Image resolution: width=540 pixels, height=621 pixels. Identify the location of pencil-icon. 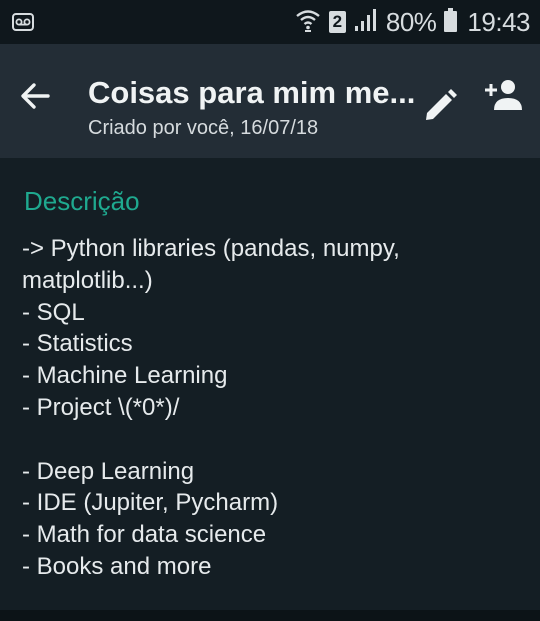
(441, 104).